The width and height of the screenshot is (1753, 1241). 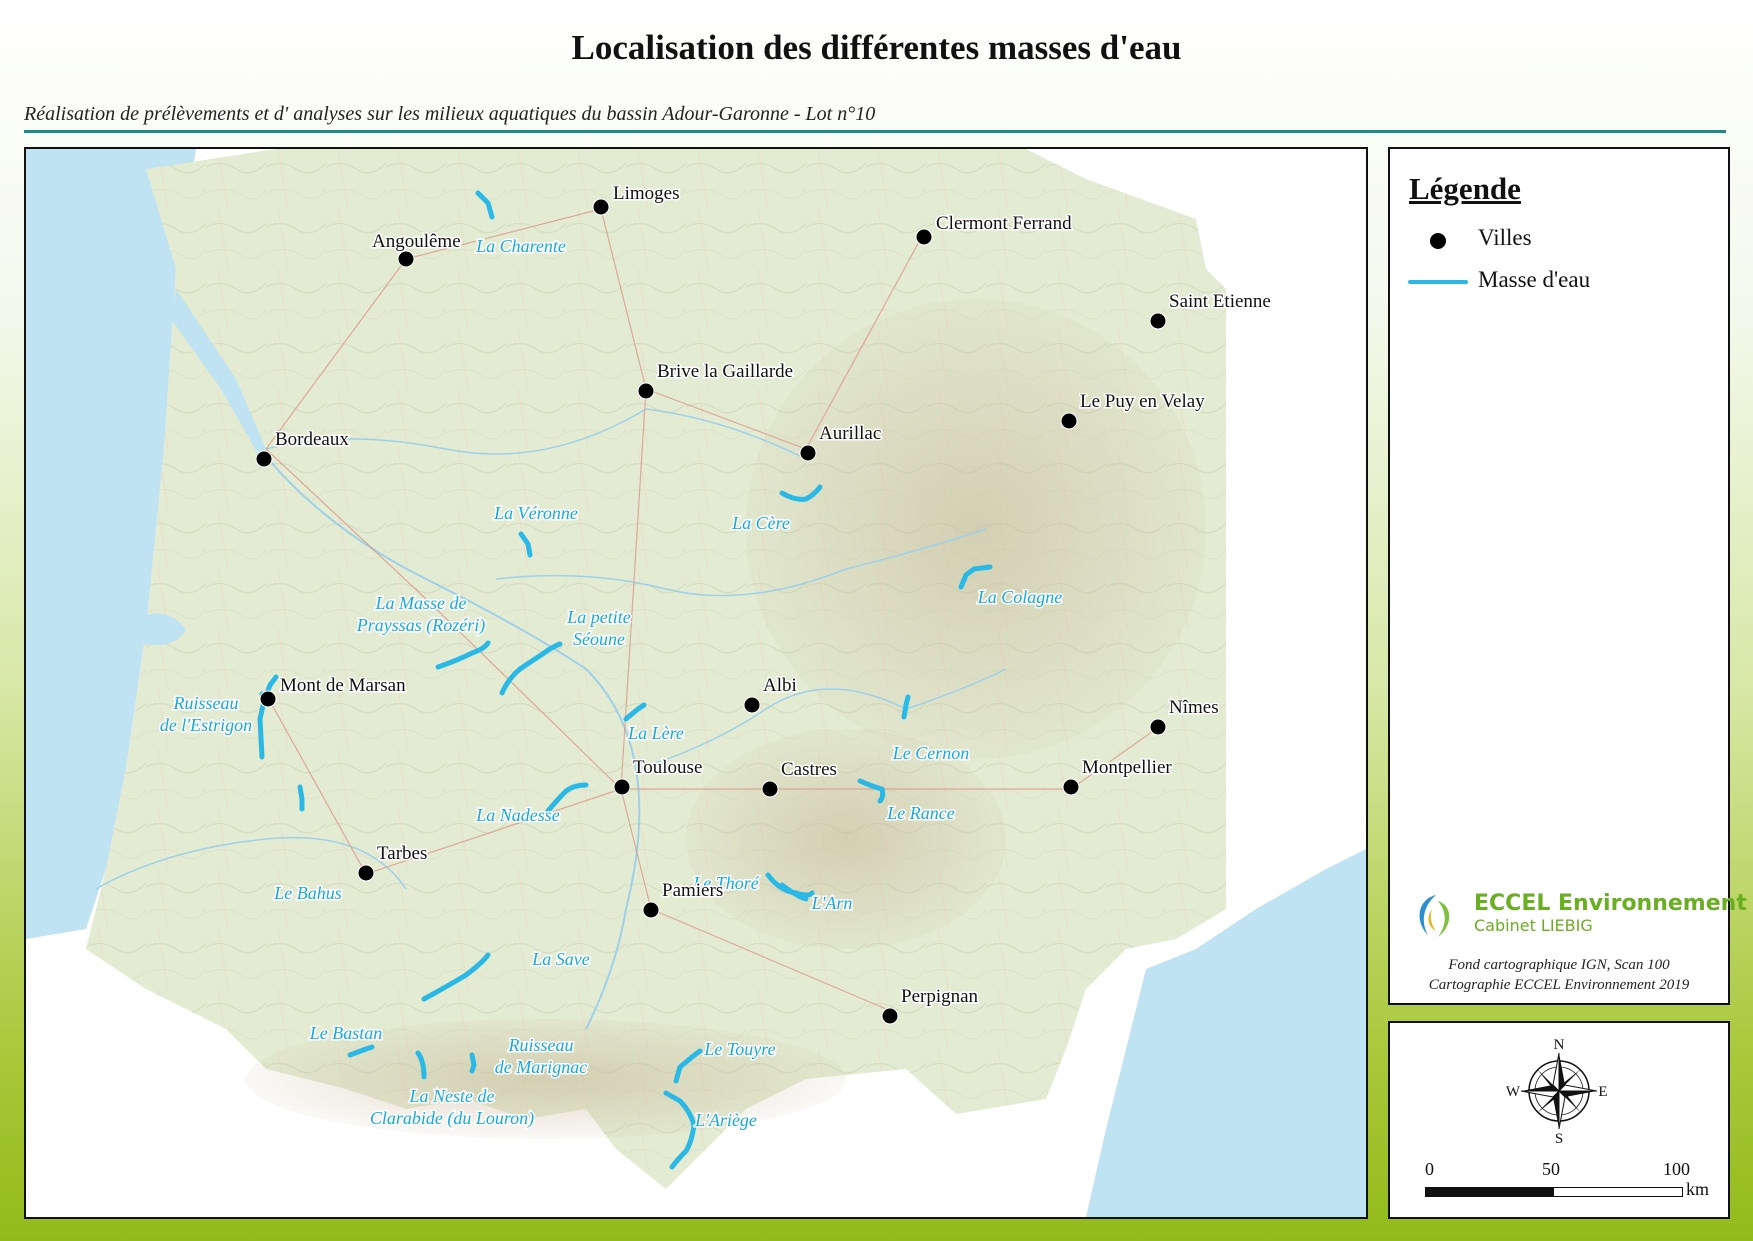 I want to click on city-label-aurillac: Aurillac, so click(x=850, y=433).